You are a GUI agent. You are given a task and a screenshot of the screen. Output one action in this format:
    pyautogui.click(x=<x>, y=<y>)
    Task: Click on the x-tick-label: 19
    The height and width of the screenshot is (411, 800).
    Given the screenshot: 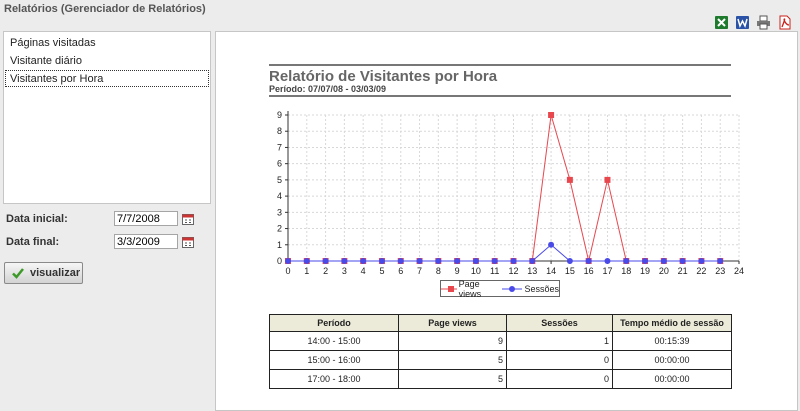 What is the action you would take?
    pyautogui.click(x=645, y=271)
    